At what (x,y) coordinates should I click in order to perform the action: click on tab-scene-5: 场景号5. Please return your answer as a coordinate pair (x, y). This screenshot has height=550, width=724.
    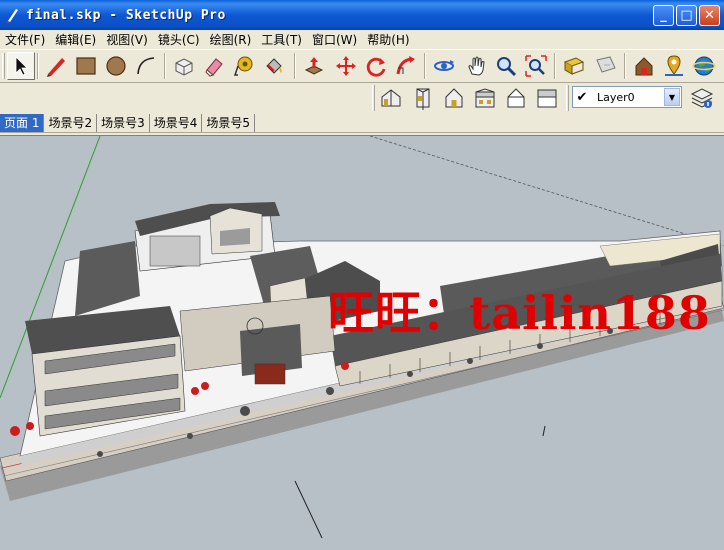
    Looking at the image, I should click on (229, 122).